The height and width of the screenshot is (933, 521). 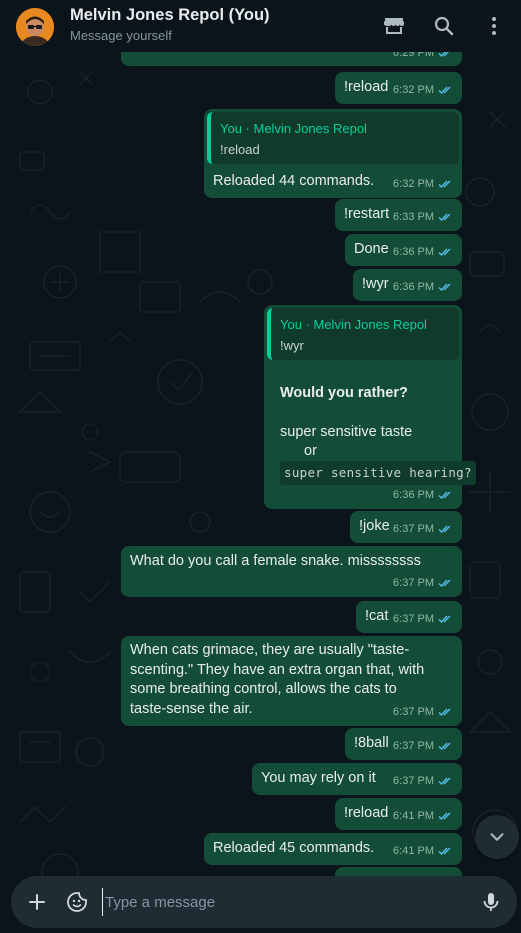 What do you see at coordinates (444, 26) in the screenshot?
I see `search-icon` at bounding box center [444, 26].